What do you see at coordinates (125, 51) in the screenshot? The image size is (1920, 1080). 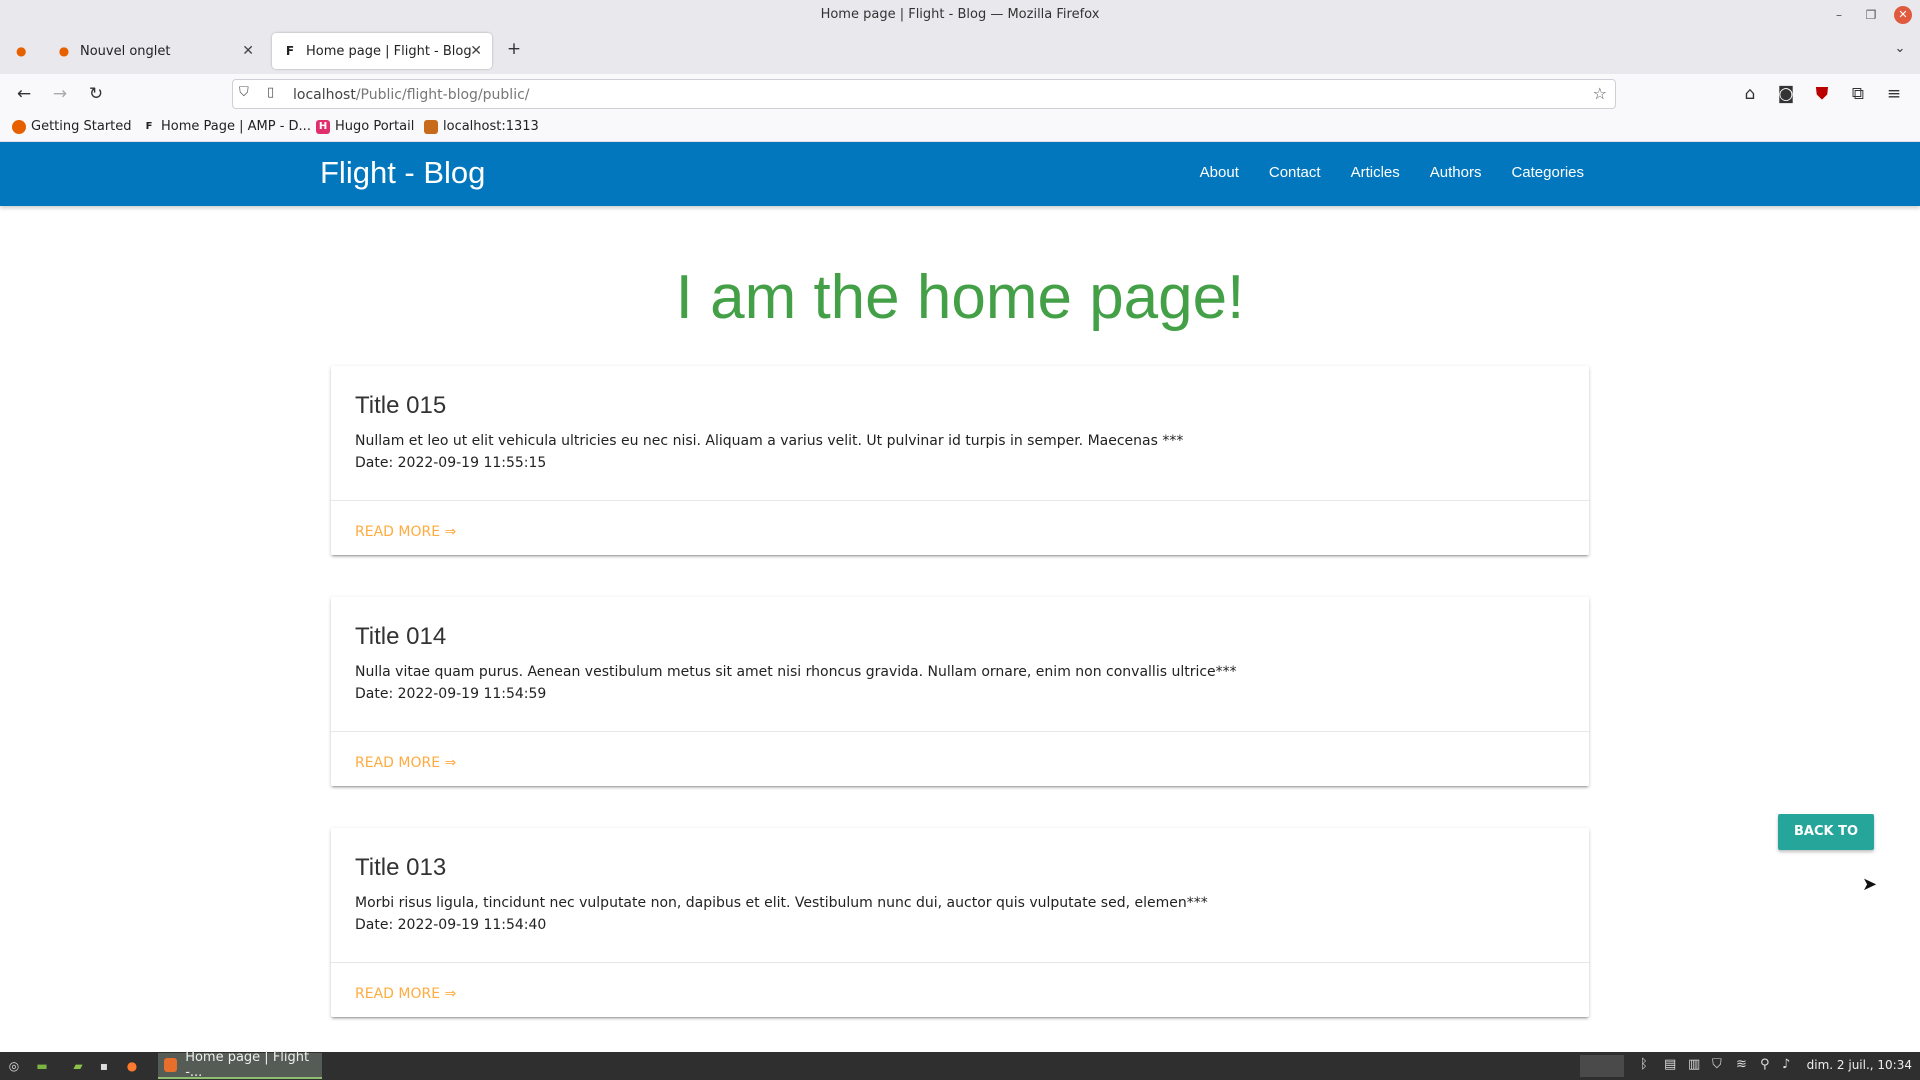 I see `tab-label: Nouvel onglet` at bounding box center [125, 51].